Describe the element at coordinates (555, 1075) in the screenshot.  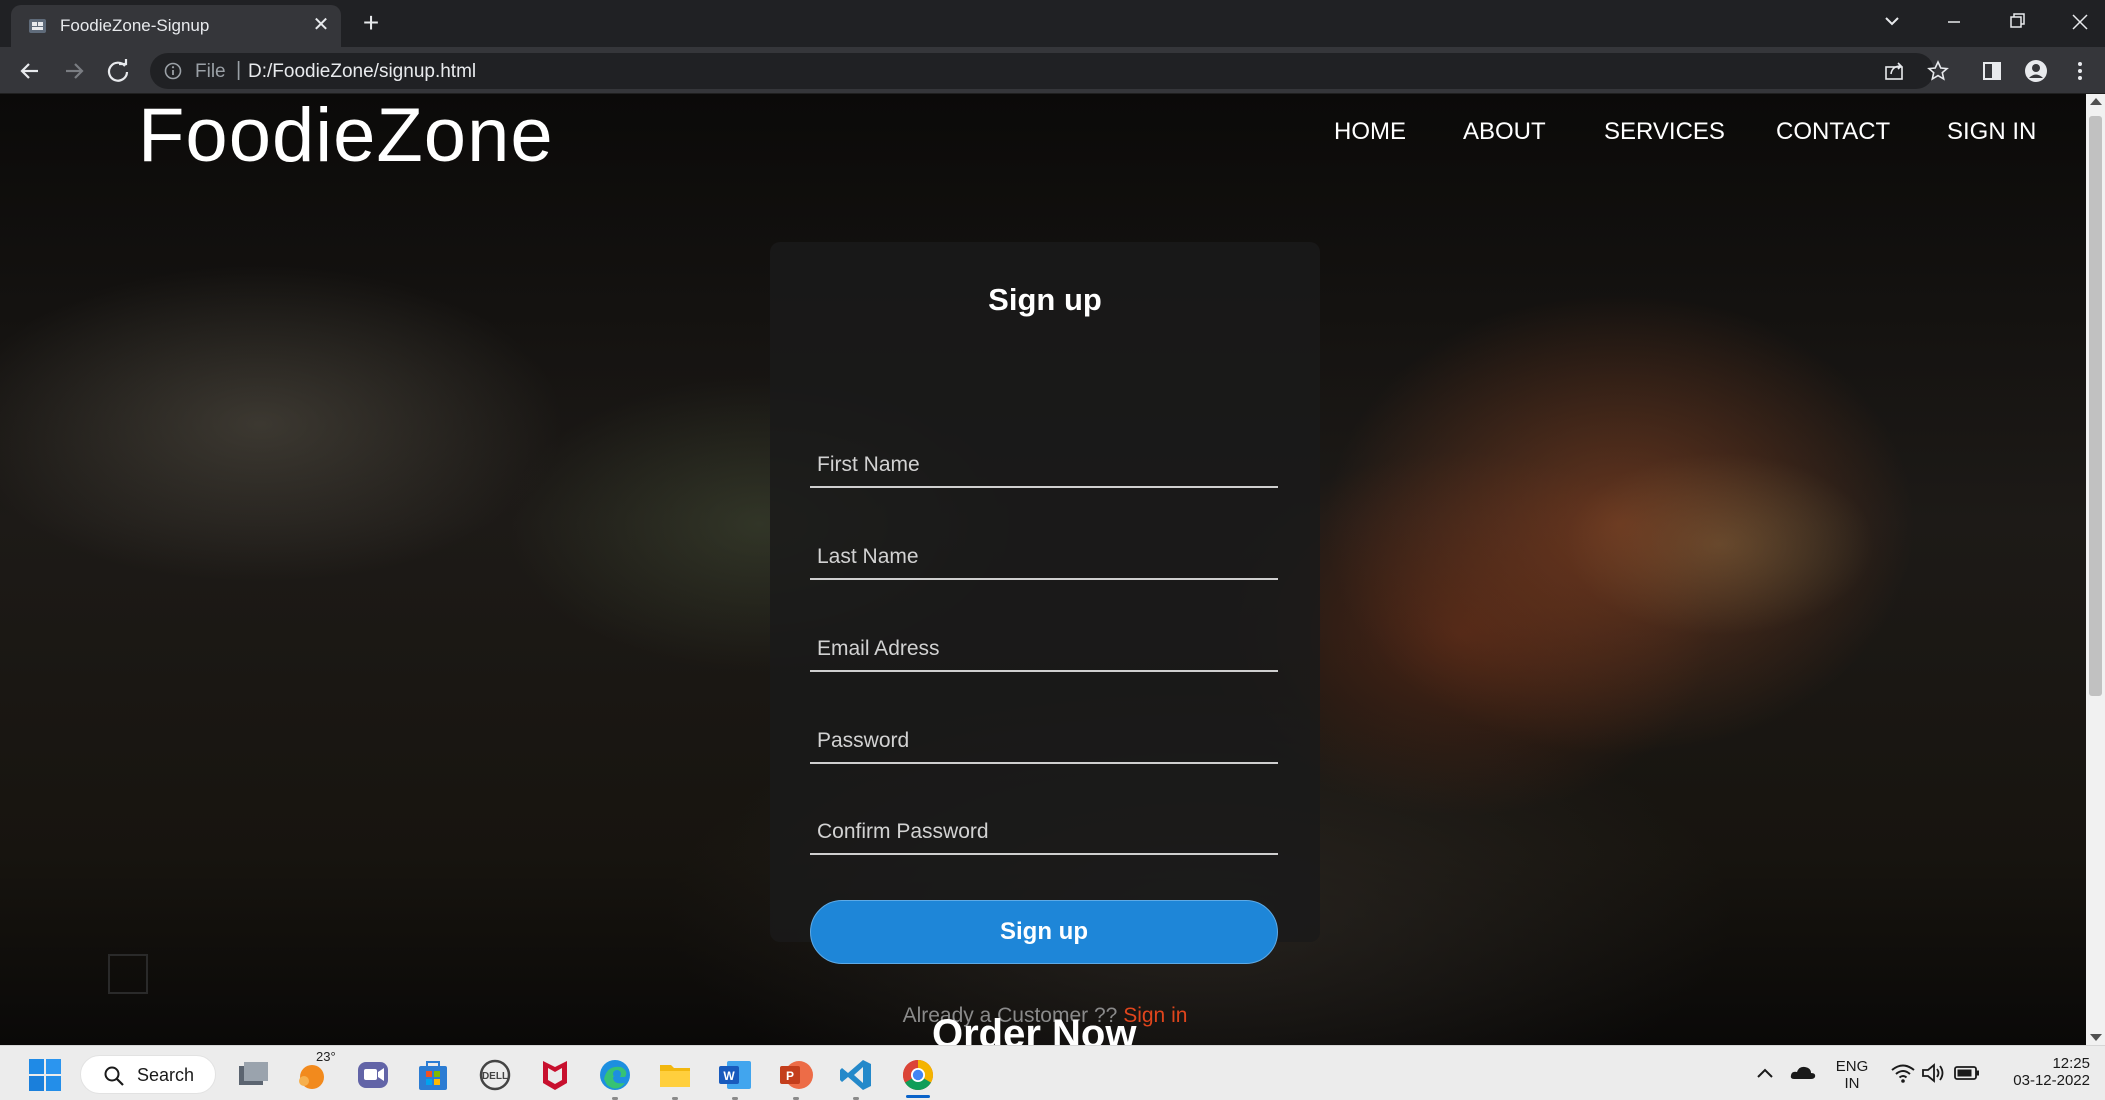
I see `mcafee-icon` at that location.